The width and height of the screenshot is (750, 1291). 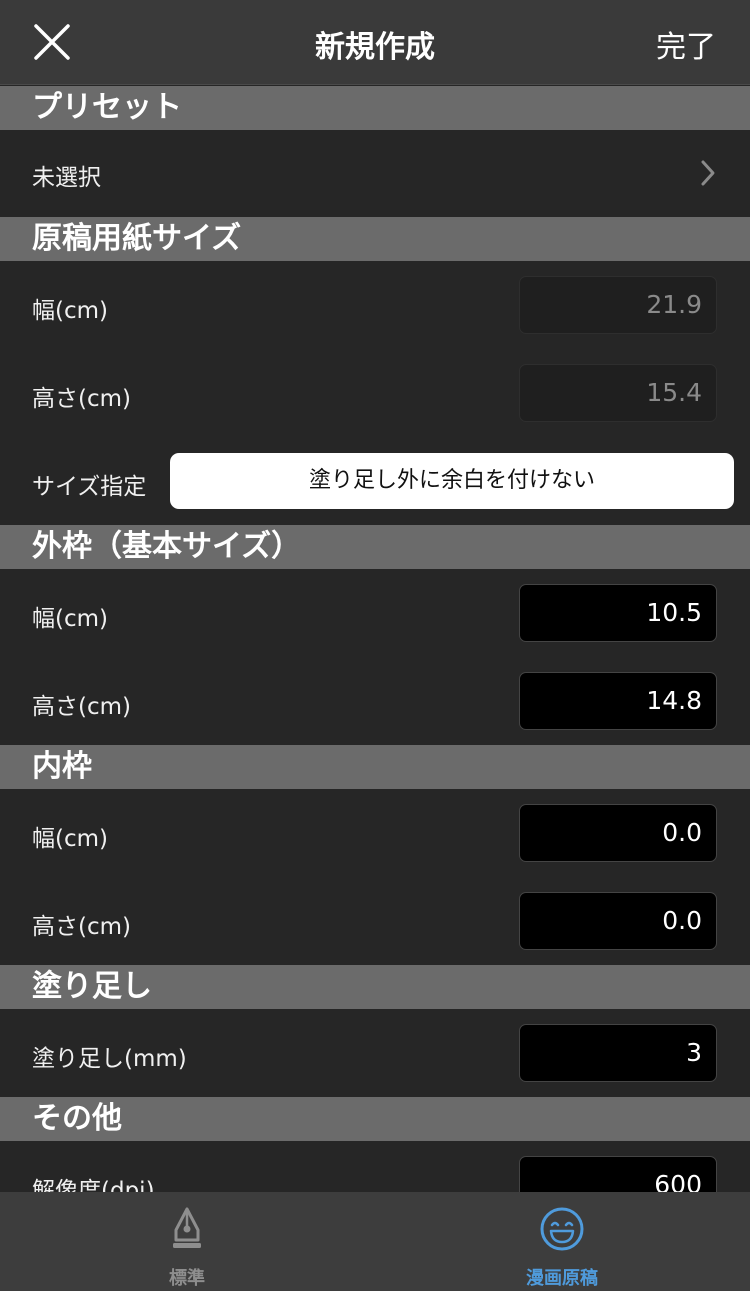 I want to click on paper-height-row: 高さ(cm) 15.4, so click(x=375, y=393).